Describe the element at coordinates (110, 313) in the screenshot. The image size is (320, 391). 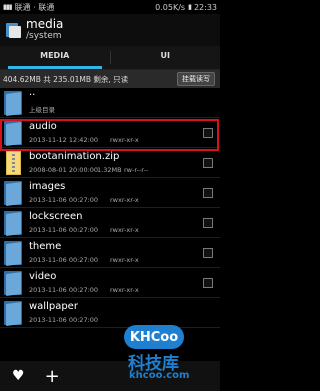
I see `list-item-wallpaper: wallpaper 2013-11-06 00:27:00` at that location.